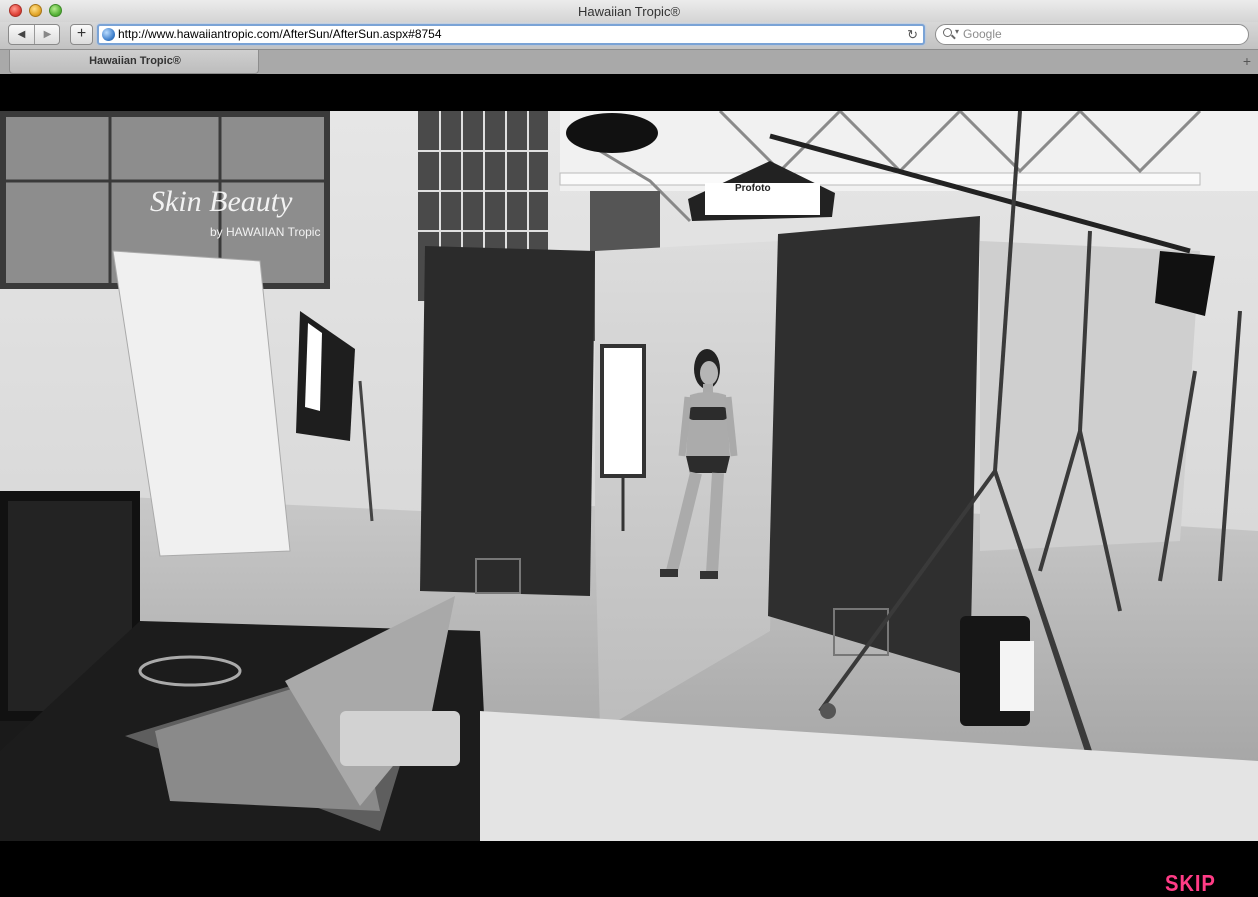 This screenshot has width=1258, height=897. What do you see at coordinates (221, 201) in the screenshot?
I see `skin-beauty-banner: Skin Beauty` at bounding box center [221, 201].